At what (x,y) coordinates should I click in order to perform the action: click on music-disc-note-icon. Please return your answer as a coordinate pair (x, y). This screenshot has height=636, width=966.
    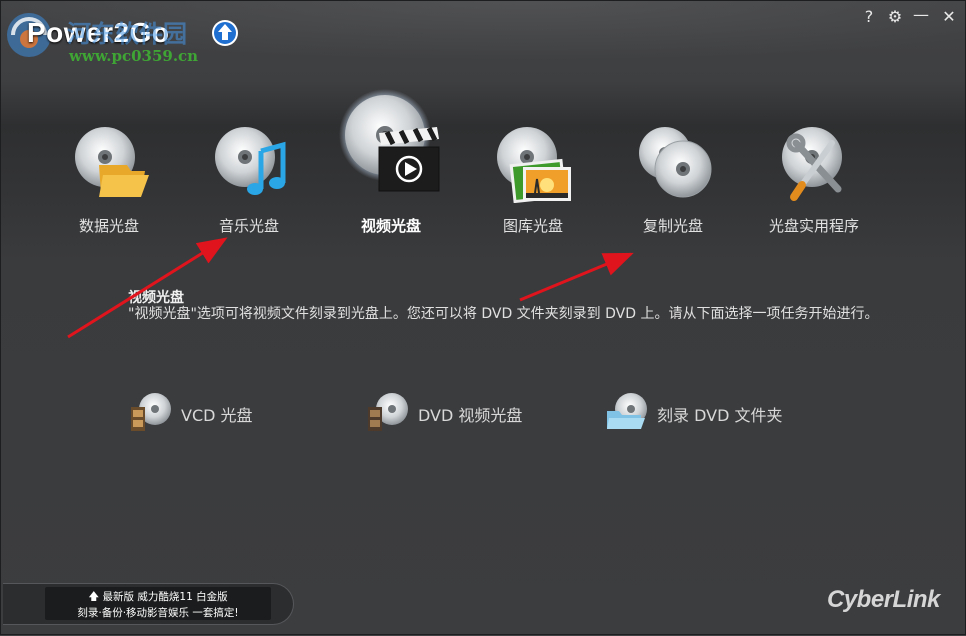
    Looking at the image, I should click on (250, 161).